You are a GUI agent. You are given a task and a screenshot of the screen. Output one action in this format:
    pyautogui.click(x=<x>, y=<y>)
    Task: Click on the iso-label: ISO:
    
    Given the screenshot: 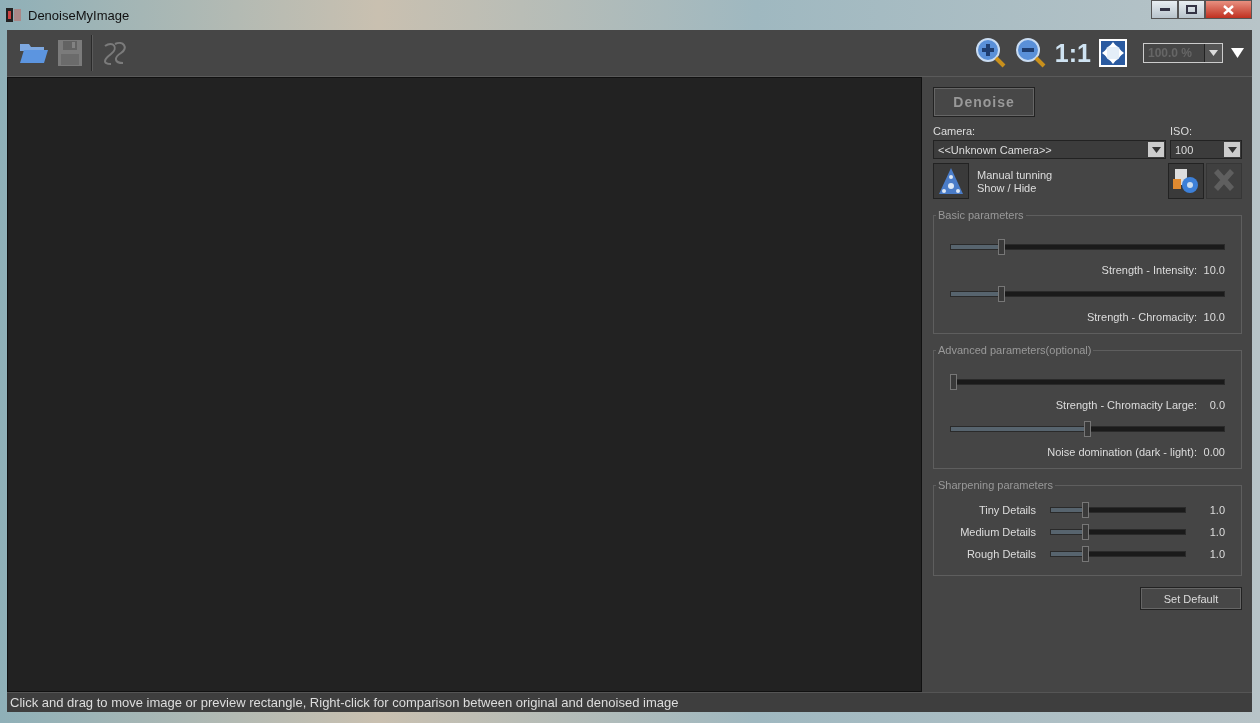 What is the action you would take?
    pyautogui.click(x=1181, y=131)
    